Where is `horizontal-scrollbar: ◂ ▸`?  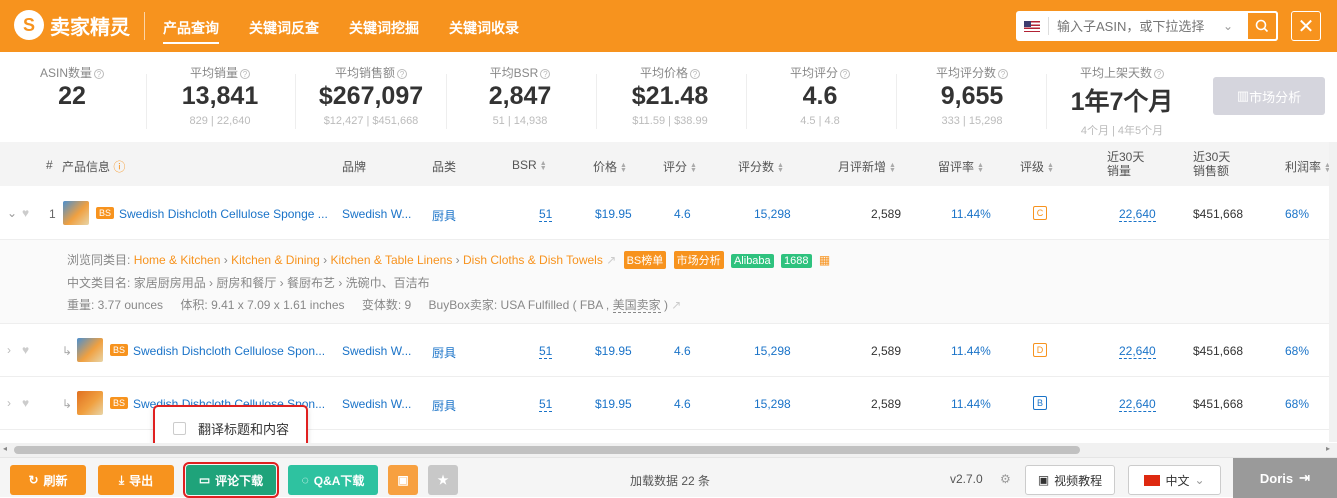
horizontal-scrollbar: ◂ ▸ is located at coordinates (668, 450).